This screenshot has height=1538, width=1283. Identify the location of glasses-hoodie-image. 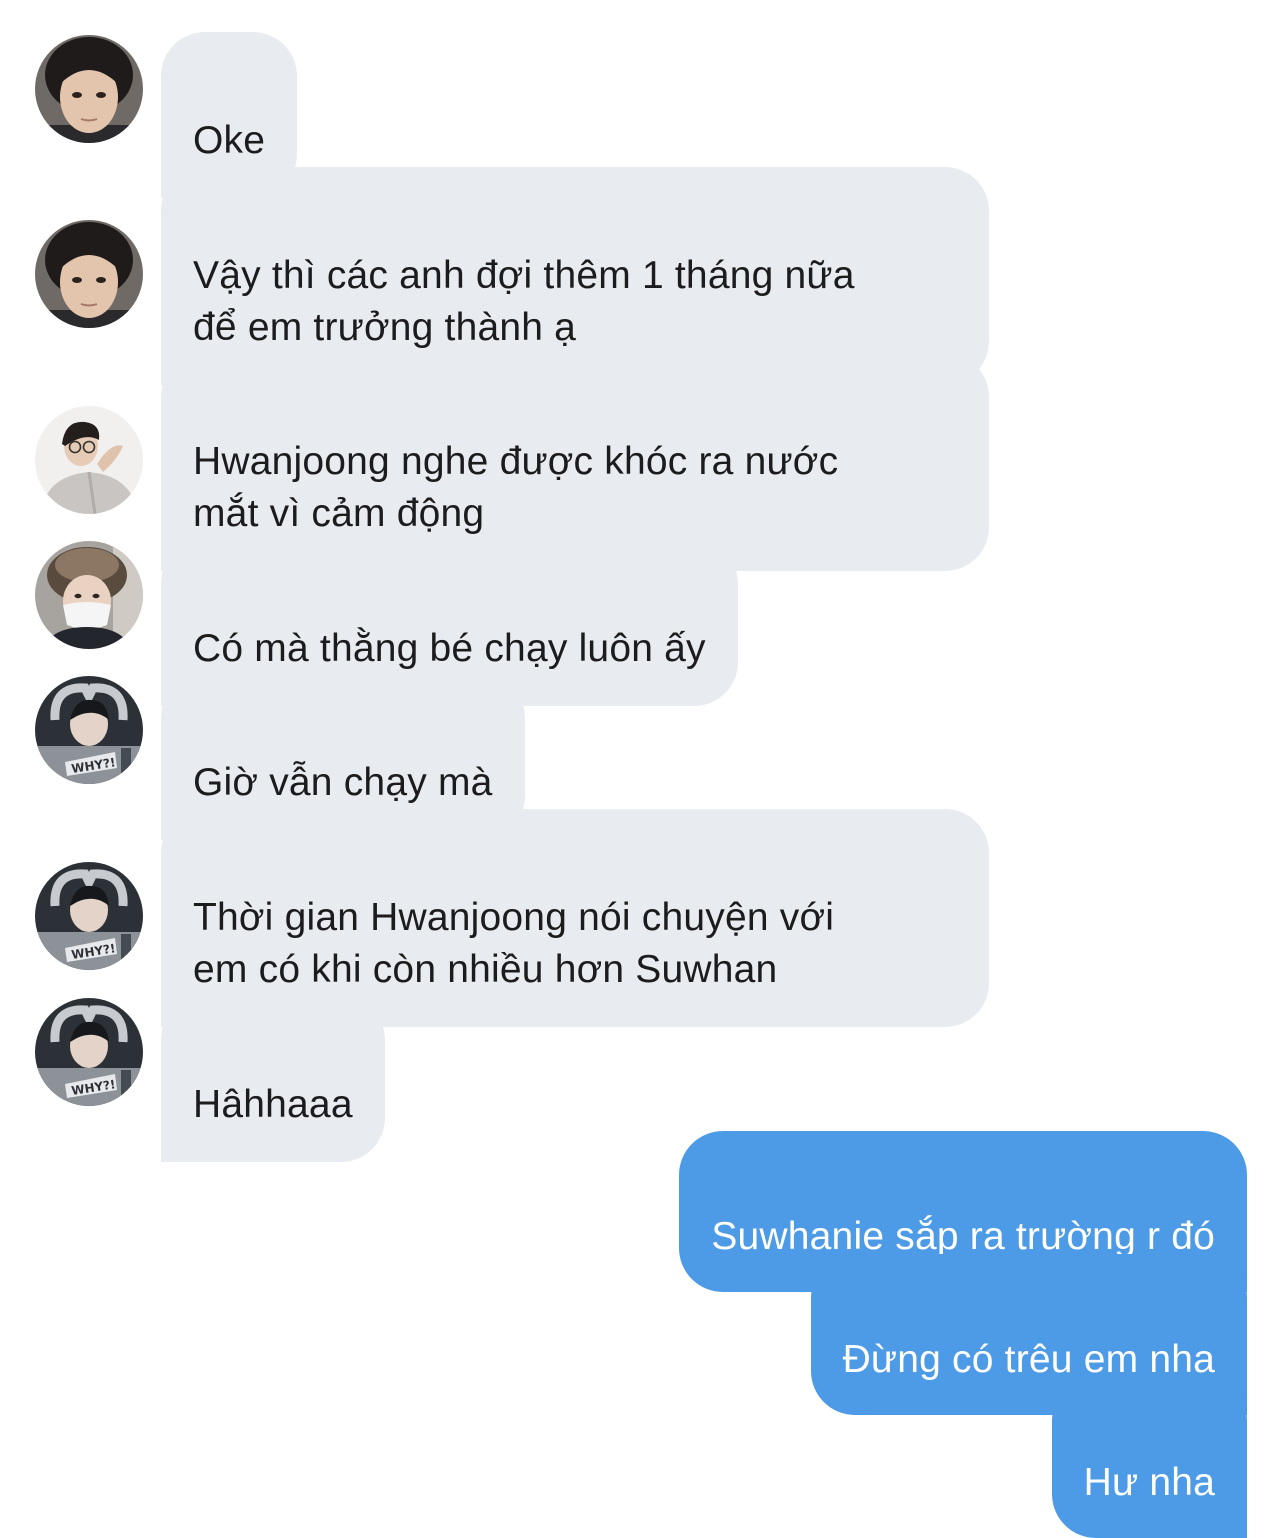
(89, 460).